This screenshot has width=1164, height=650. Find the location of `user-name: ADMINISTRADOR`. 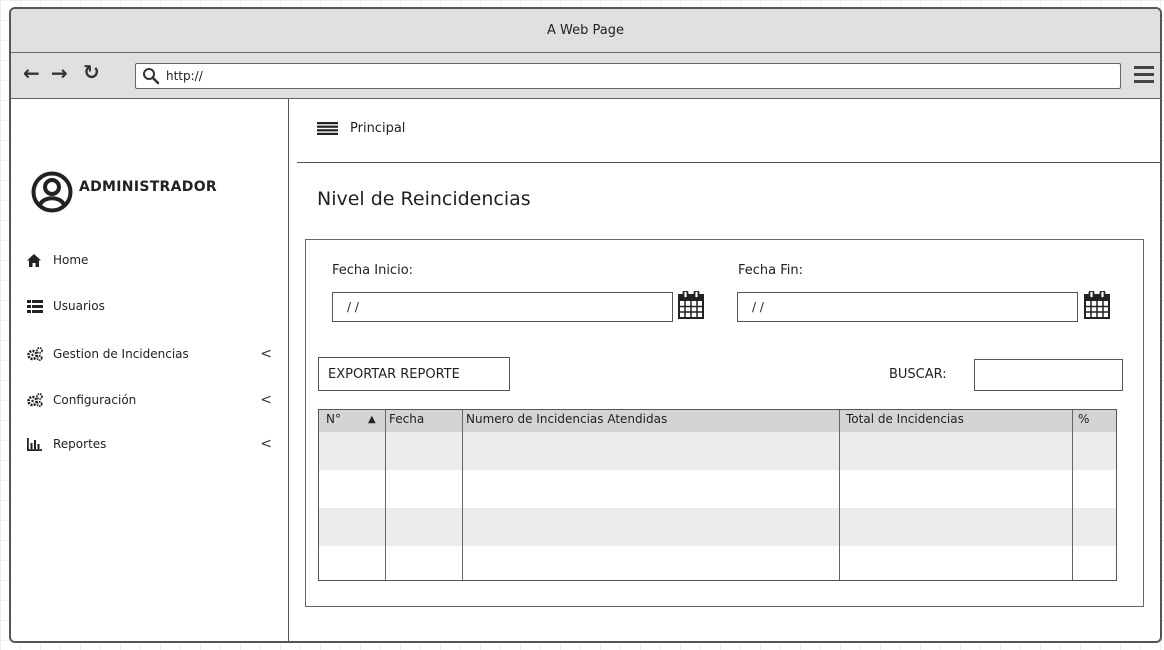

user-name: ADMINISTRADOR is located at coordinates (148, 187).